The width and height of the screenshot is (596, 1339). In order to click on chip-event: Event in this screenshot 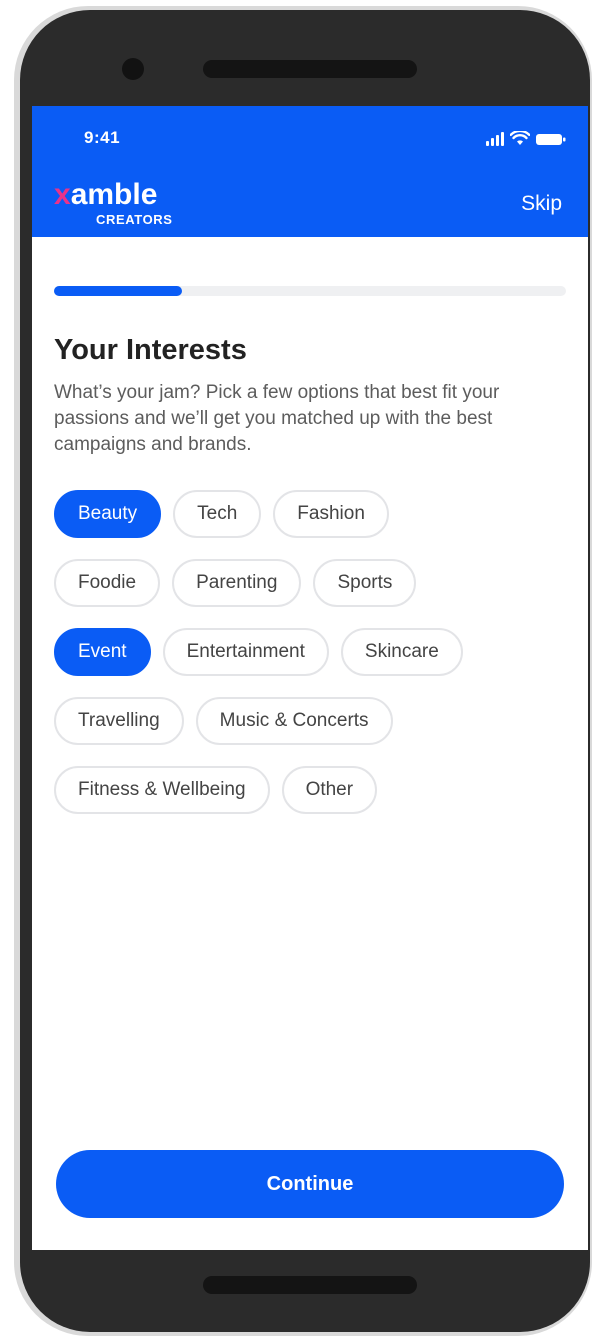, I will do `click(102, 652)`.